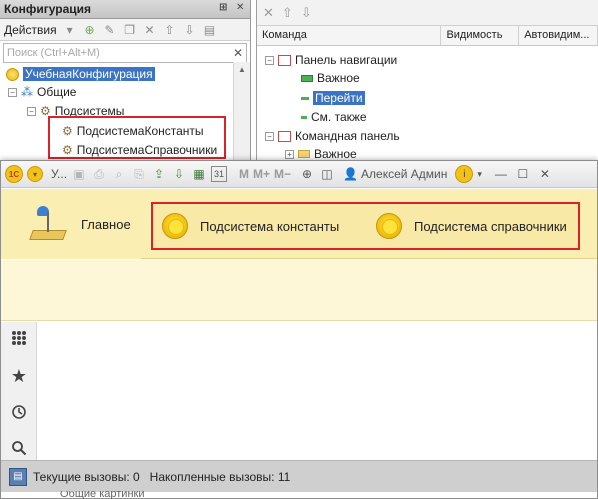 The image size is (598, 499). What do you see at coordinates (35, 174) in the screenshot?
I see `main-menu-icon: ▾` at bounding box center [35, 174].